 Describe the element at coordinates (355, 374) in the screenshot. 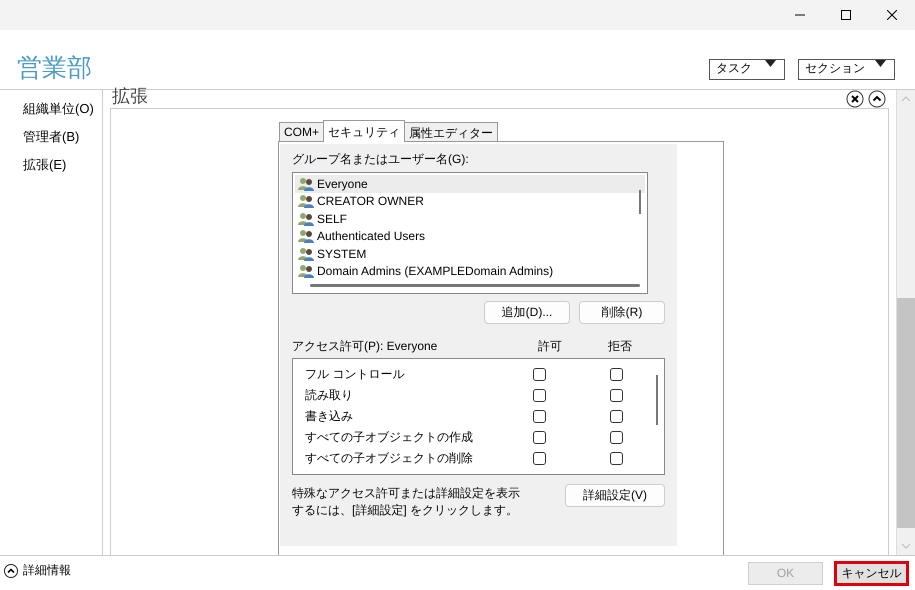

I see `permission-name: フル コントロール` at that location.